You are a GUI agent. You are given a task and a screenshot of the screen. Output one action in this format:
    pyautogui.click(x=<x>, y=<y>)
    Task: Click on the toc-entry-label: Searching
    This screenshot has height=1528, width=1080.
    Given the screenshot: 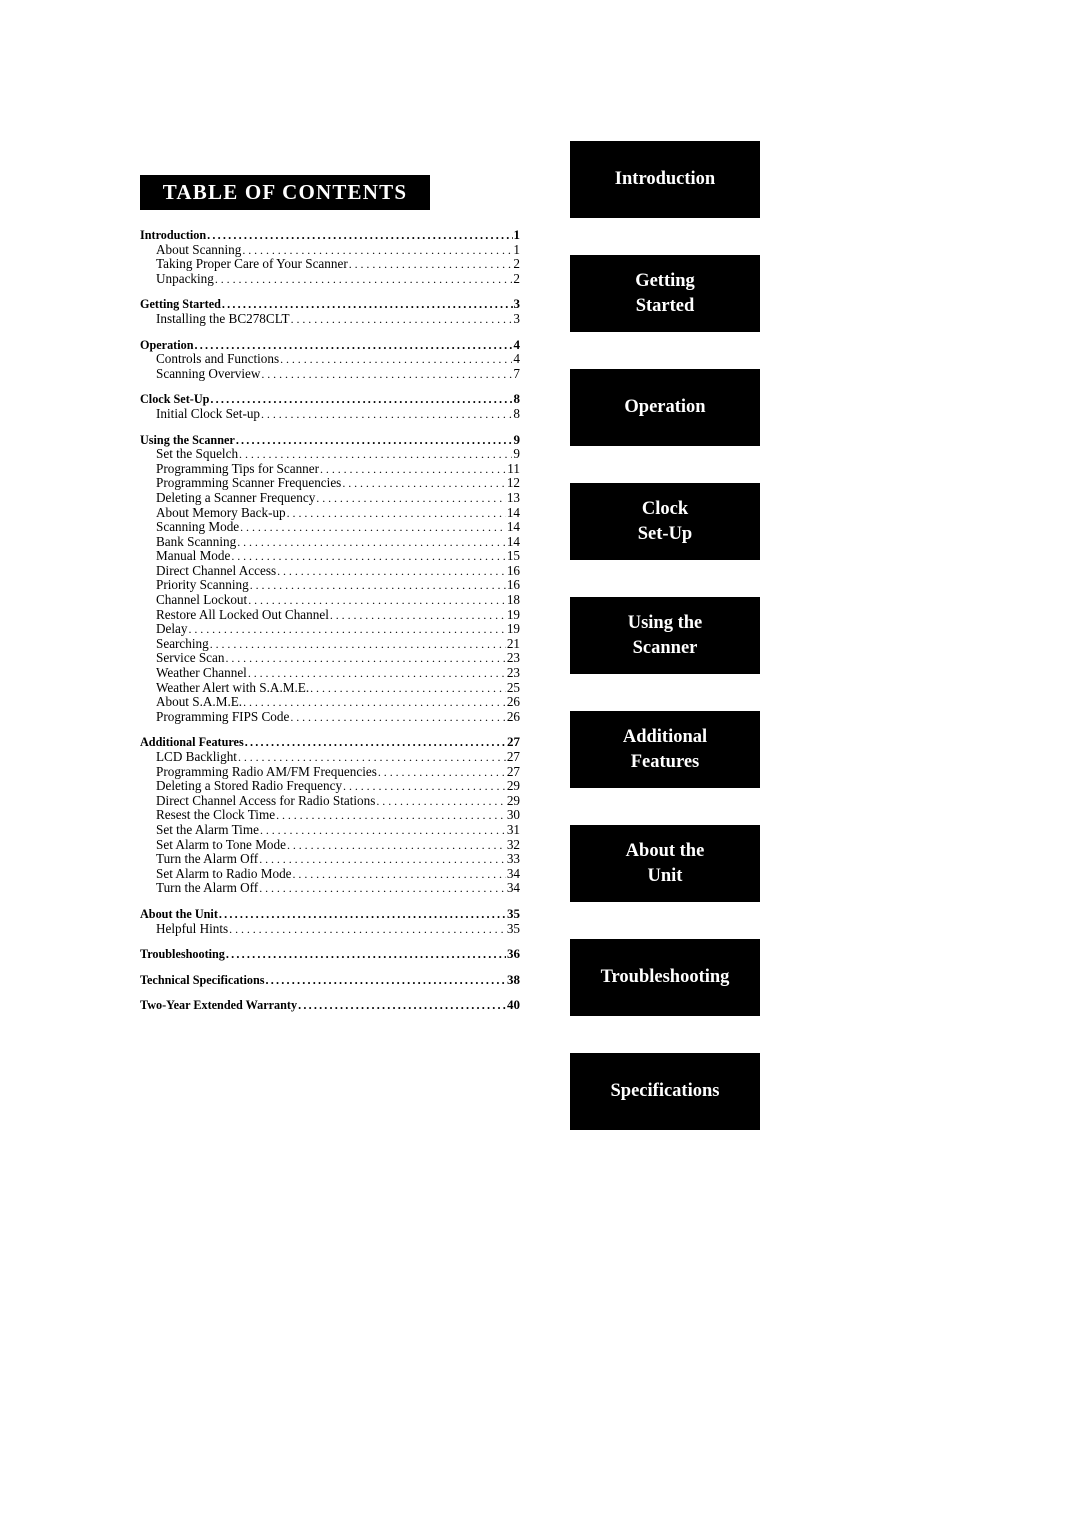 What is the action you would take?
    pyautogui.click(x=182, y=643)
    